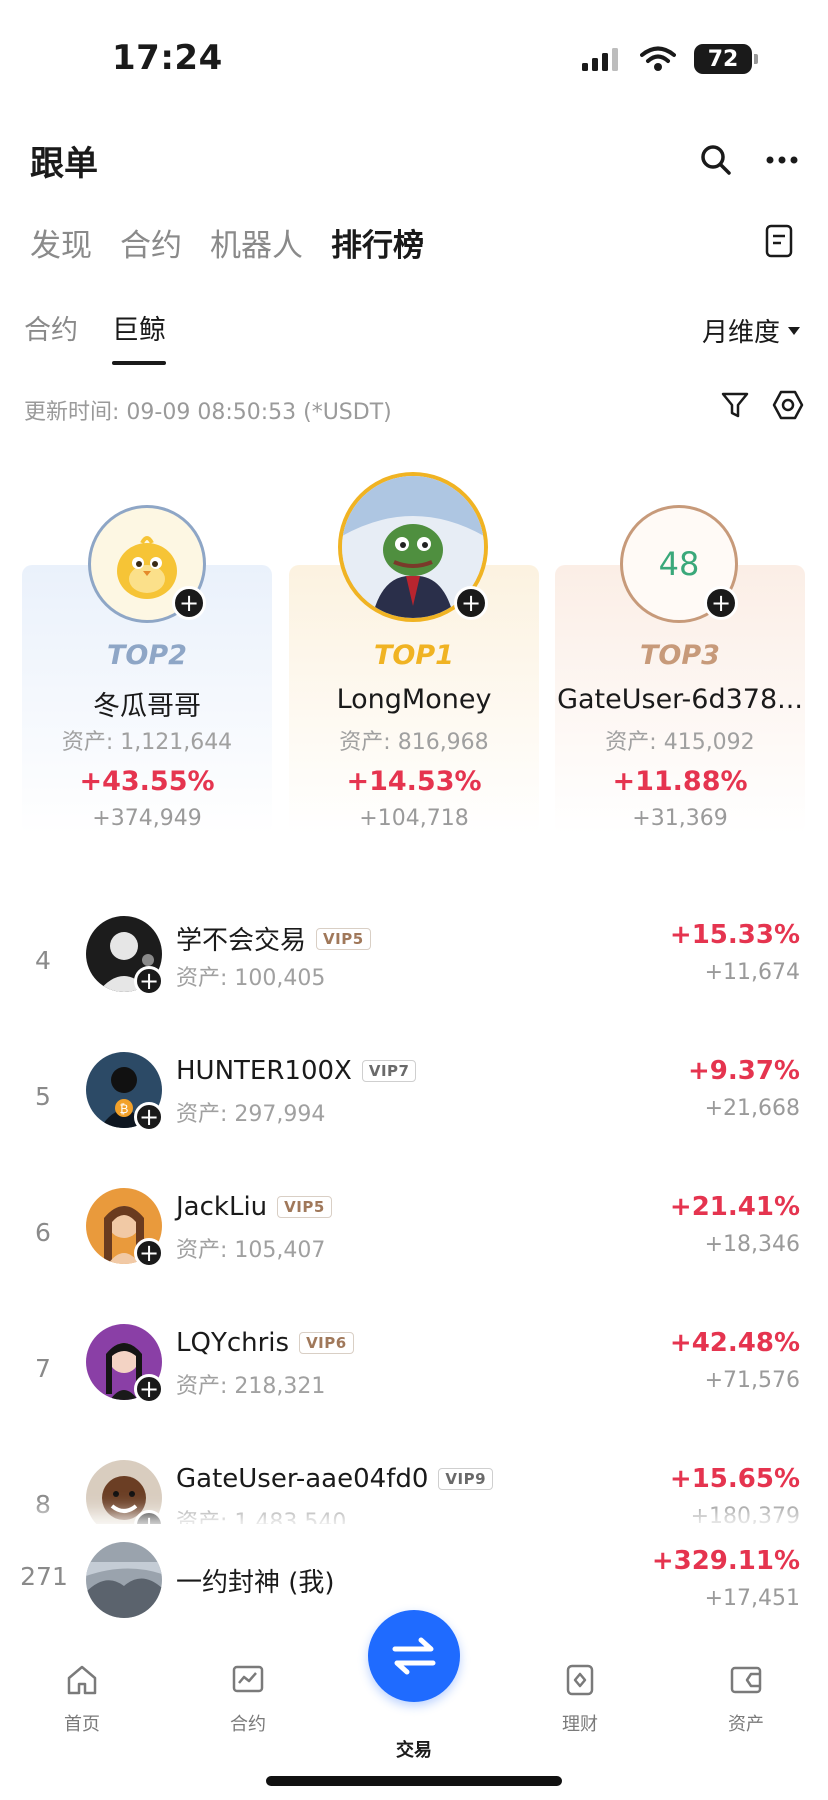  I want to click on pnl-percent: +9.37%, so click(744, 1071).